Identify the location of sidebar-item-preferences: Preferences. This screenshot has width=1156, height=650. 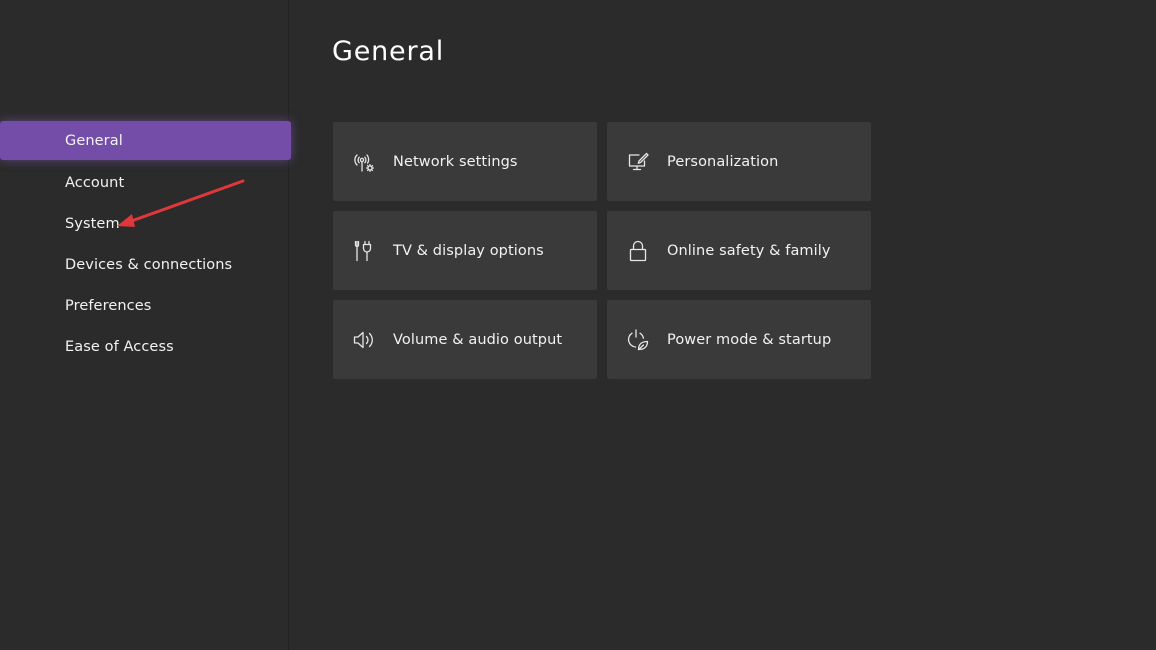
(145, 305).